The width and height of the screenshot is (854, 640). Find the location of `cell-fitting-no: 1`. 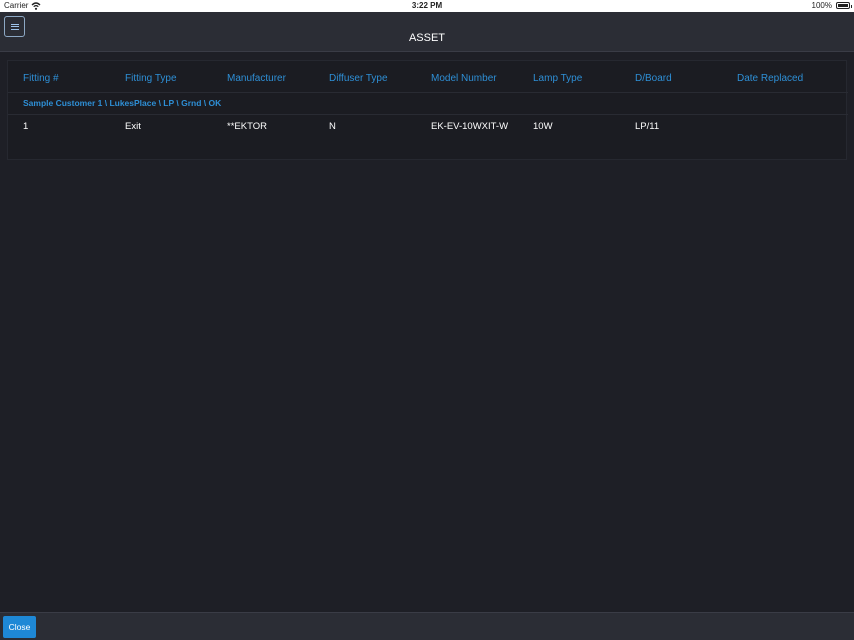

cell-fitting-no: 1 is located at coordinates (26, 126).